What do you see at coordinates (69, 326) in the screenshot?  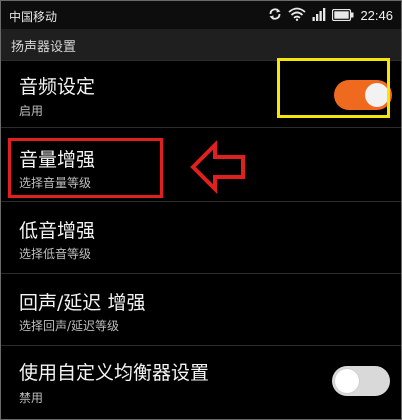 I see `setting-echo-subtitle: 选择回声/延迟等级` at bounding box center [69, 326].